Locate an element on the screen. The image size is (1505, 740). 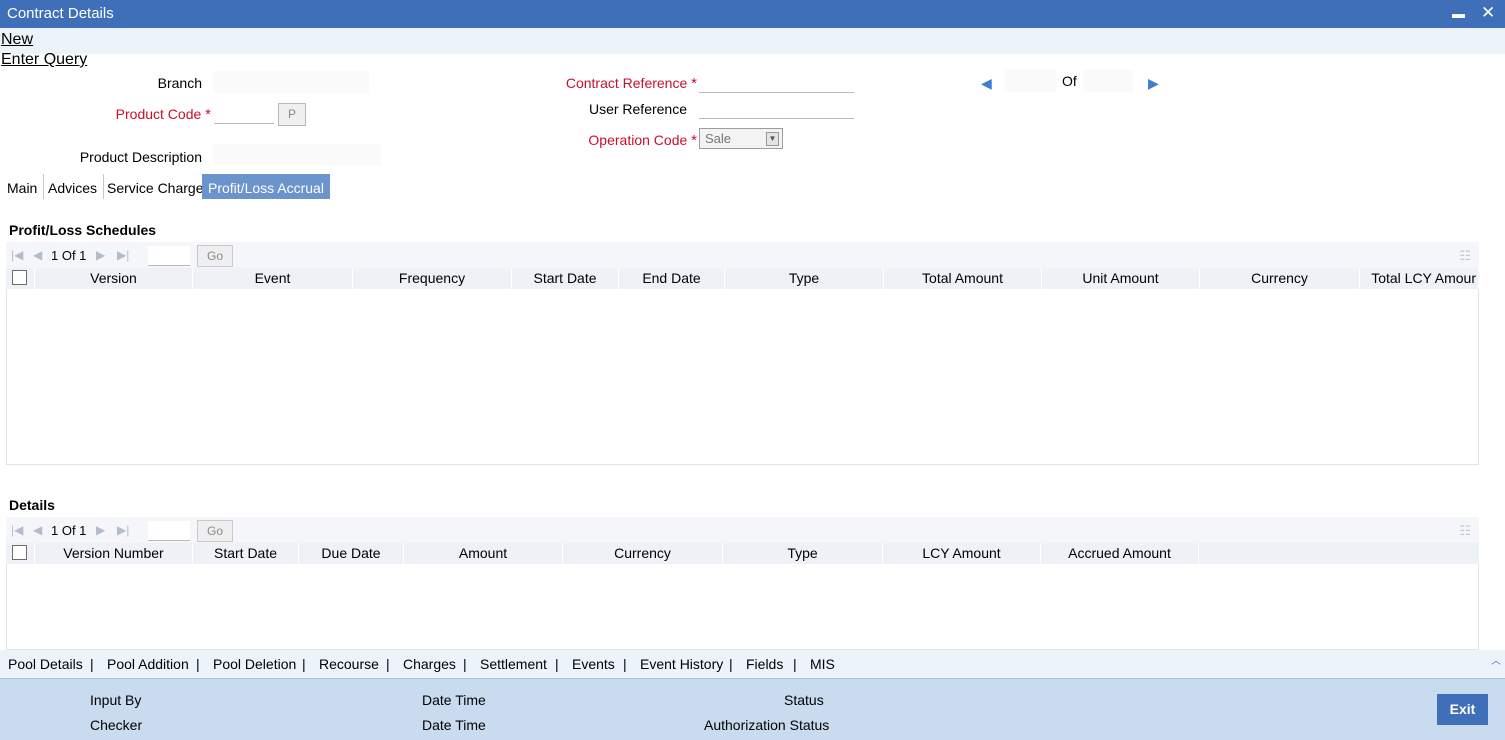
pool-details-link: Pool Details is located at coordinates (45, 664).